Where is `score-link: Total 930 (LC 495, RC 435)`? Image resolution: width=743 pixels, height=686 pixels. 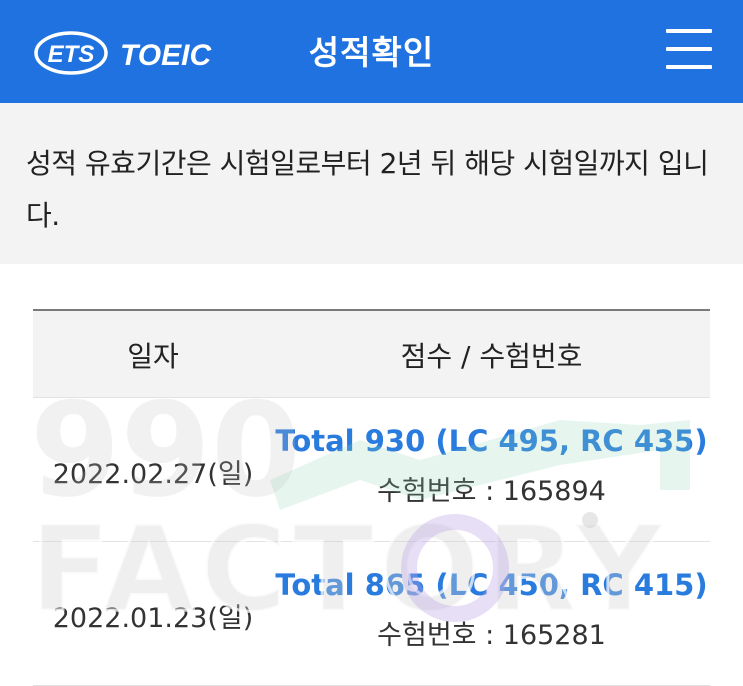 score-link: Total 930 (LC 495, RC 435) is located at coordinates (491, 441).